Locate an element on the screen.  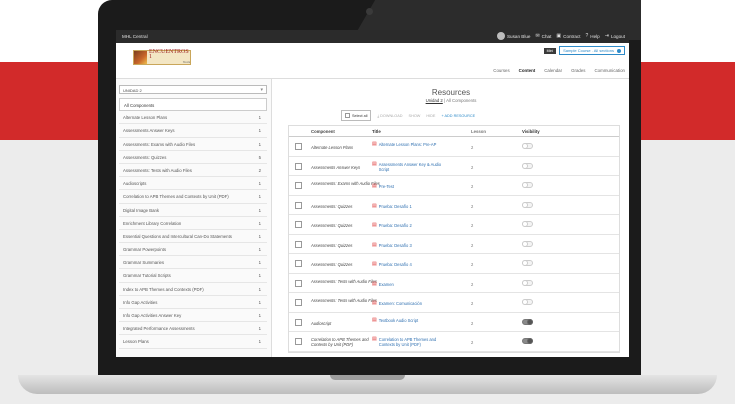
sidebar-item: Grammar Tutorial Scripts 1 is located at coordinates (193, 276).